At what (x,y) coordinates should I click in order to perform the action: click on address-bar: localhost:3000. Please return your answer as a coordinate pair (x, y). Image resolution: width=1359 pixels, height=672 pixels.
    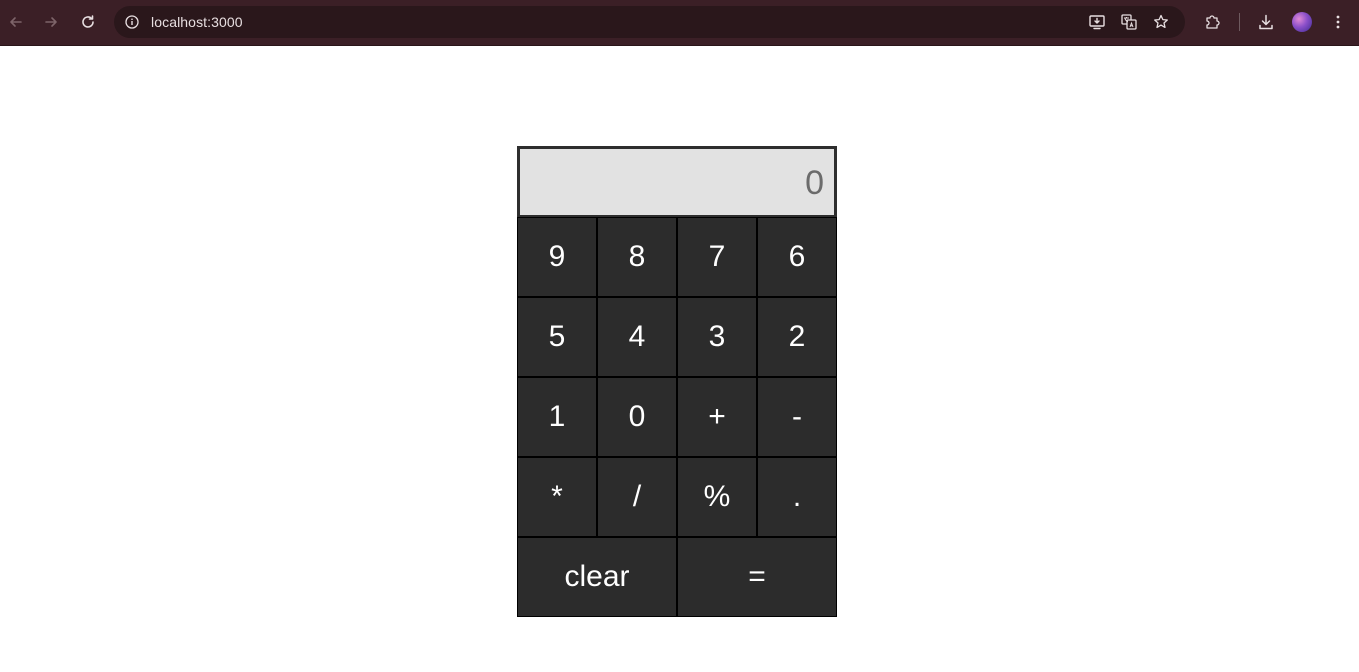
    Looking at the image, I should click on (649, 22).